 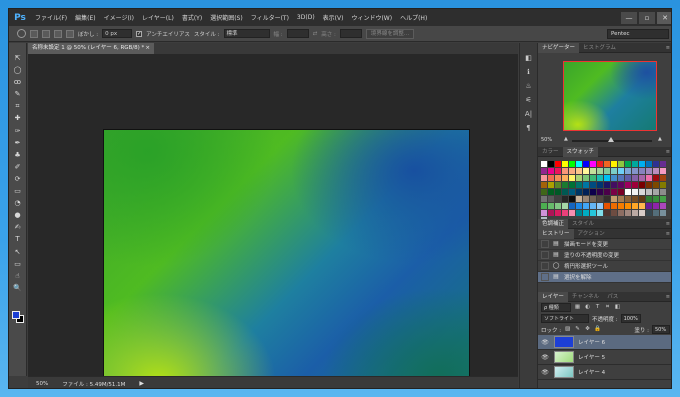 What do you see at coordinates (58, 33) in the screenshot?
I see `subtract-selection-icon` at bounding box center [58, 33].